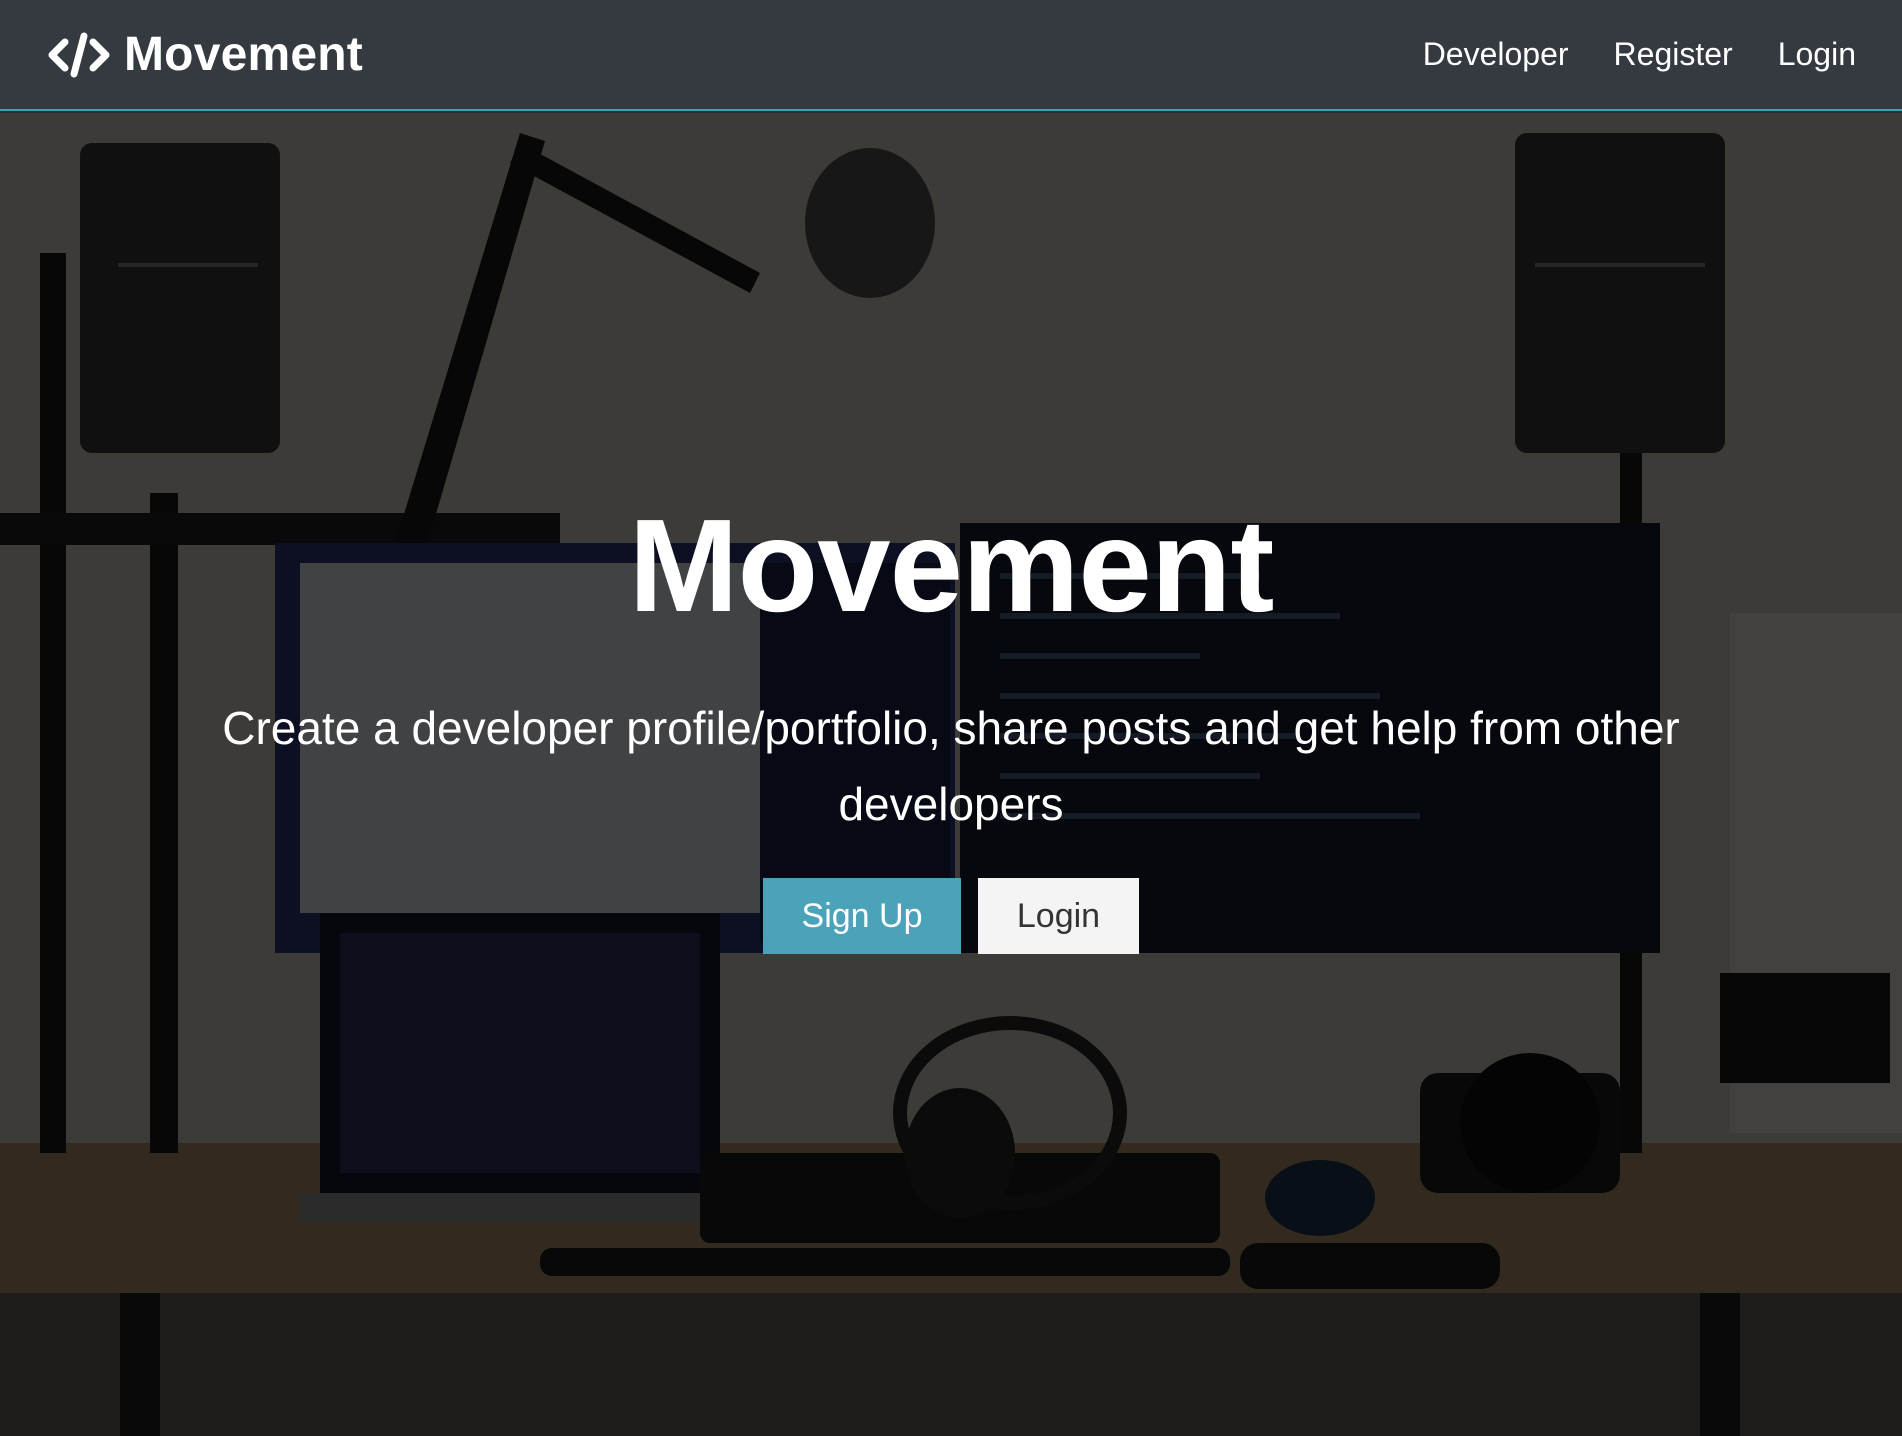 The image size is (1902, 1436). What do you see at coordinates (1058, 916) in the screenshot?
I see `login-button: Login` at bounding box center [1058, 916].